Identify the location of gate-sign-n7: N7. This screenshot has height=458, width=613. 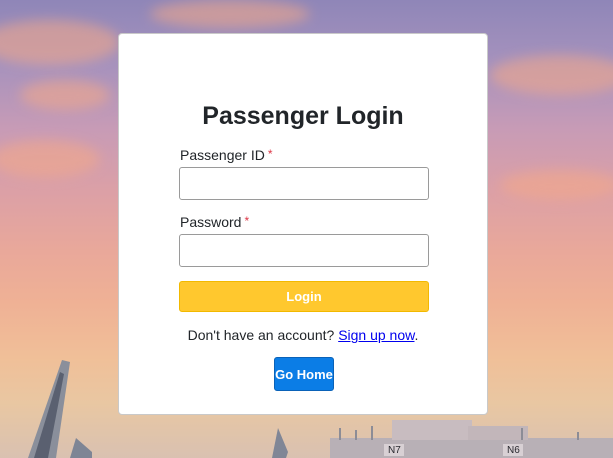
(394, 450).